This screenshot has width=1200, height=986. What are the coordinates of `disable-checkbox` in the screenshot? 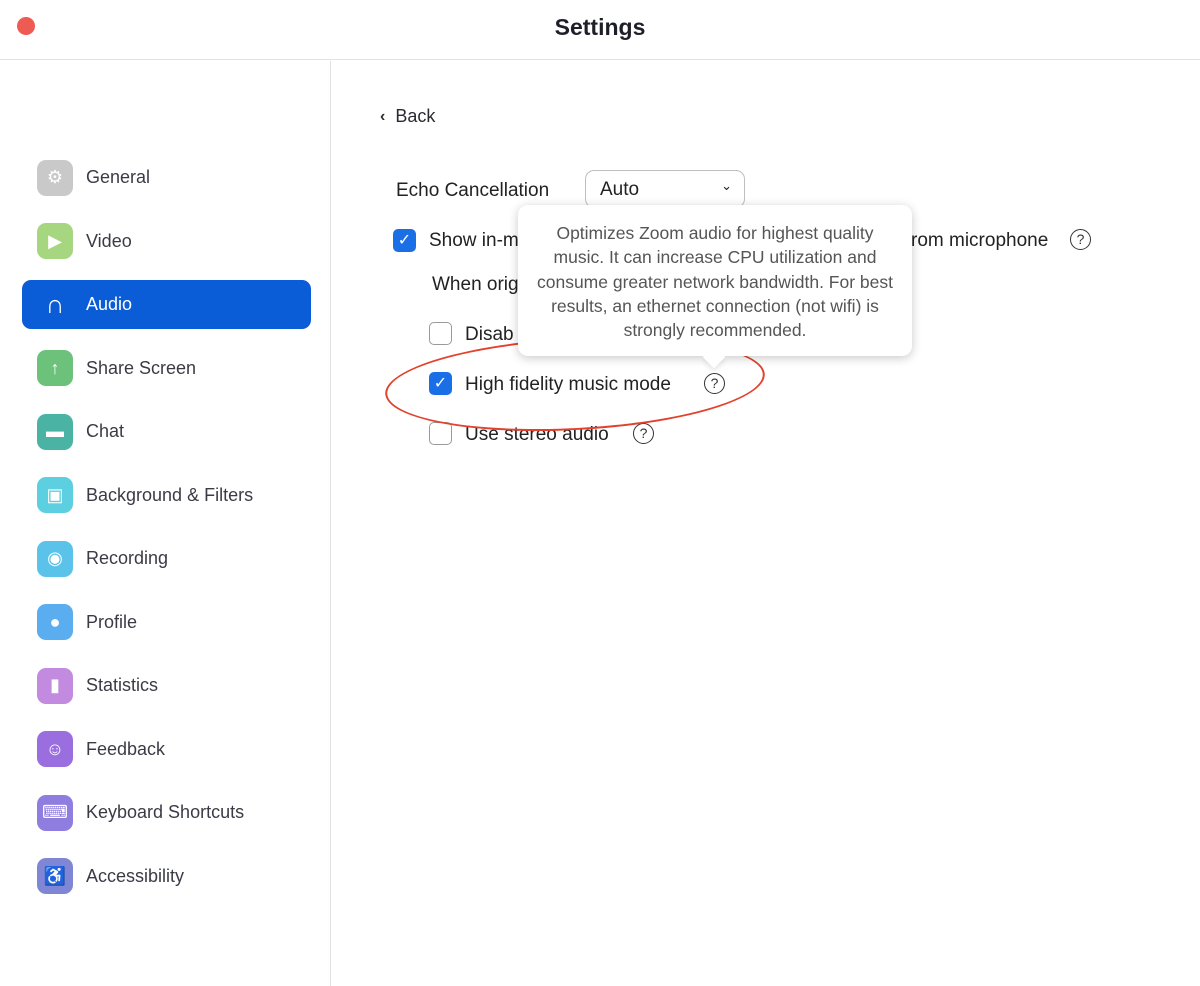 It's located at (440, 333).